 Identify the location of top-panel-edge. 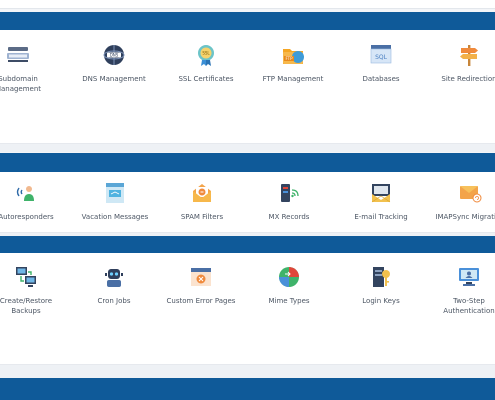
(247, 4).